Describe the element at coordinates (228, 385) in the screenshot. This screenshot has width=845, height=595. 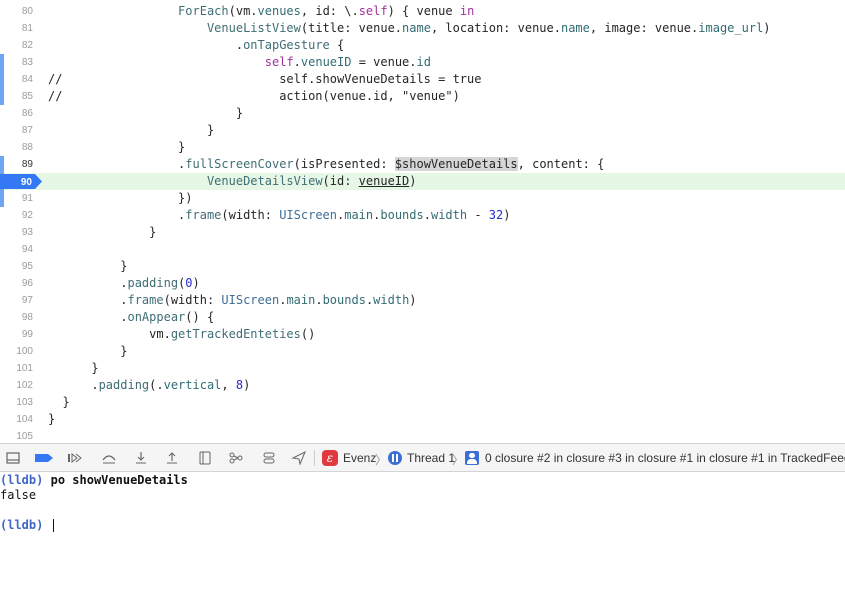
I see `code-token: ,` at that location.